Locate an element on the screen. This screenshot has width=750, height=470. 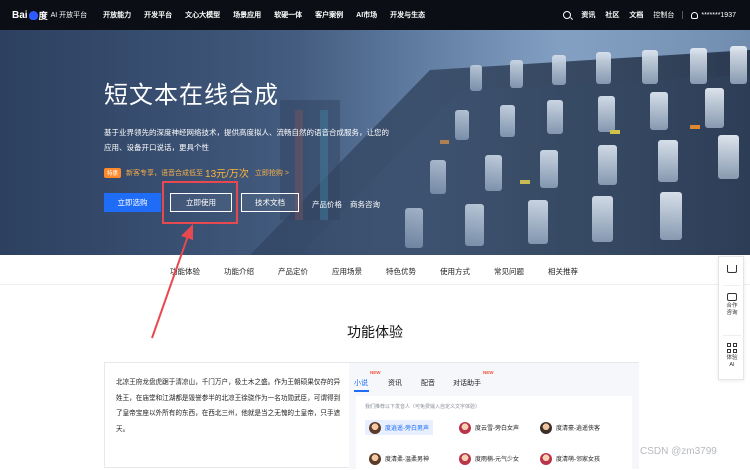
voice-option: 度清萌-邻家女孩 is located at coordinates (568, 458).